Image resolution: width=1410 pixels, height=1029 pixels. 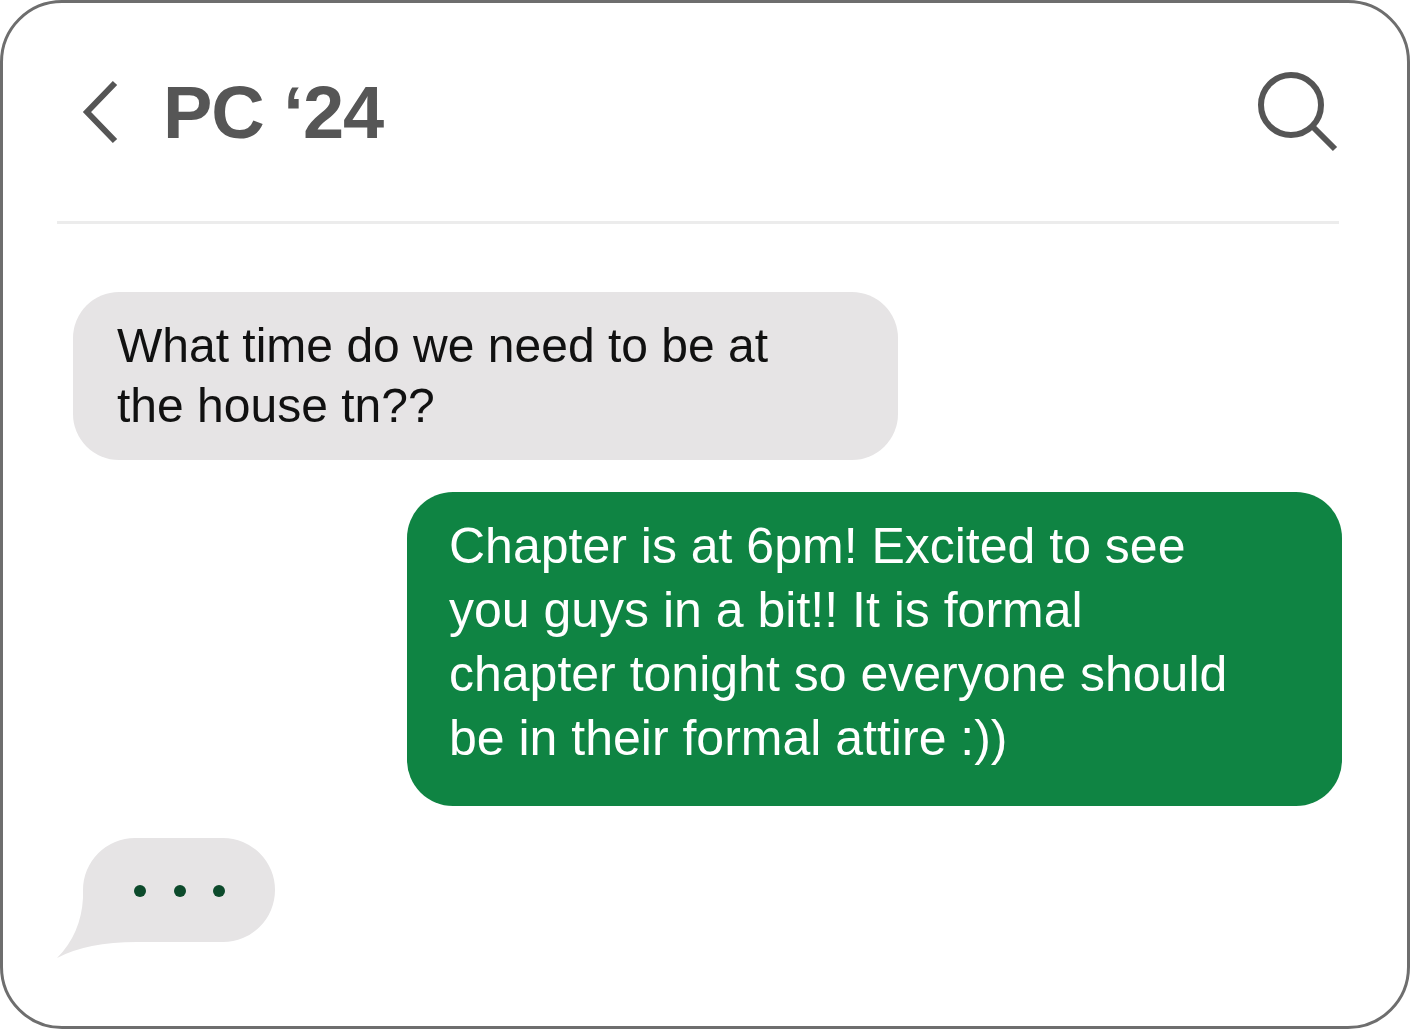 What do you see at coordinates (274, 112) in the screenshot?
I see `chat-title: PC ‘24` at bounding box center [274, 112].